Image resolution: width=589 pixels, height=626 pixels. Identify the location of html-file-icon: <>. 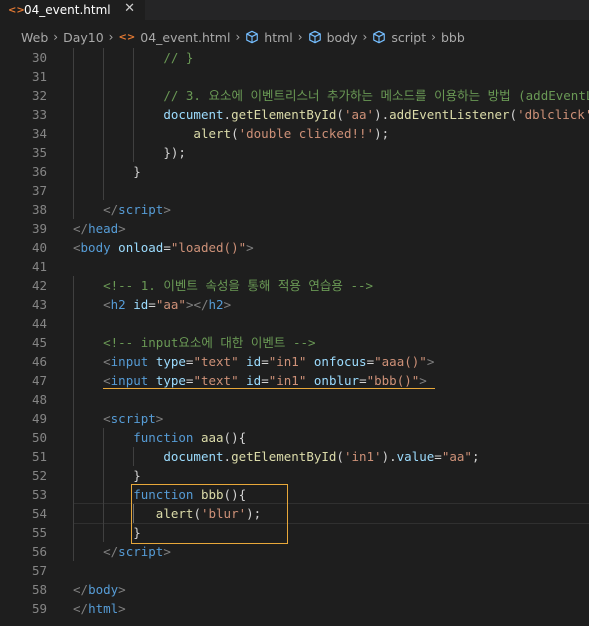
(16, 10).